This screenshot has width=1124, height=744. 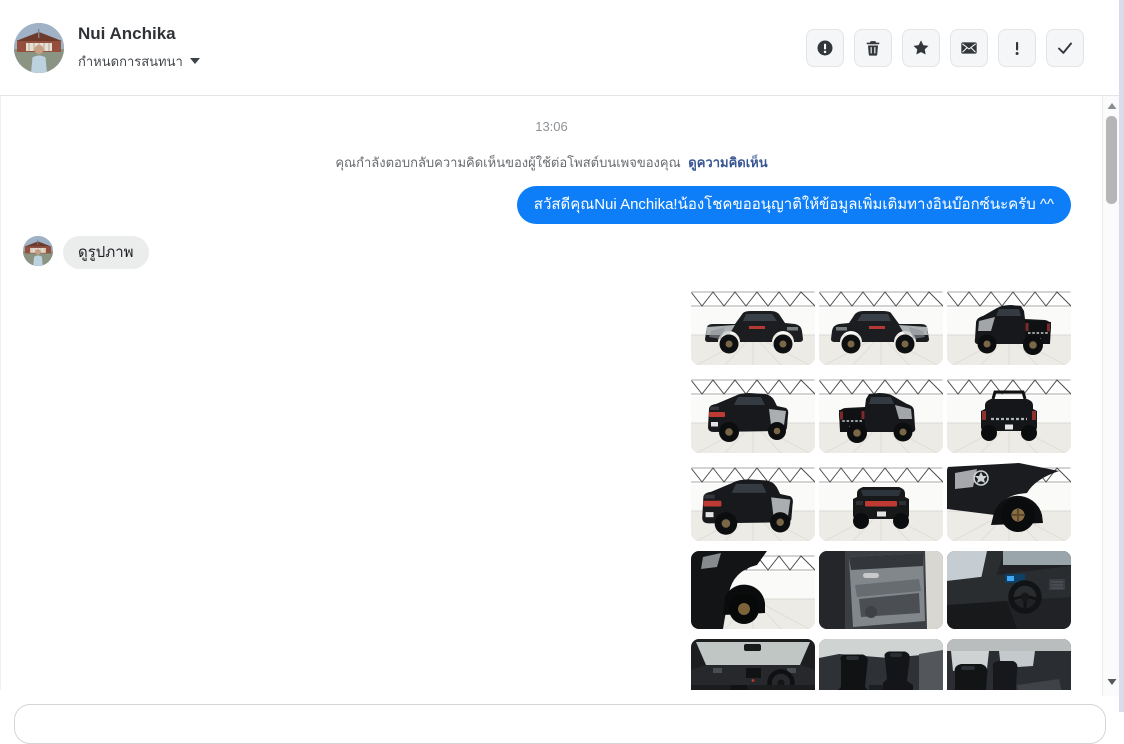 I want to click on dashboard-steering-photo, so click(x=1009, y=590).